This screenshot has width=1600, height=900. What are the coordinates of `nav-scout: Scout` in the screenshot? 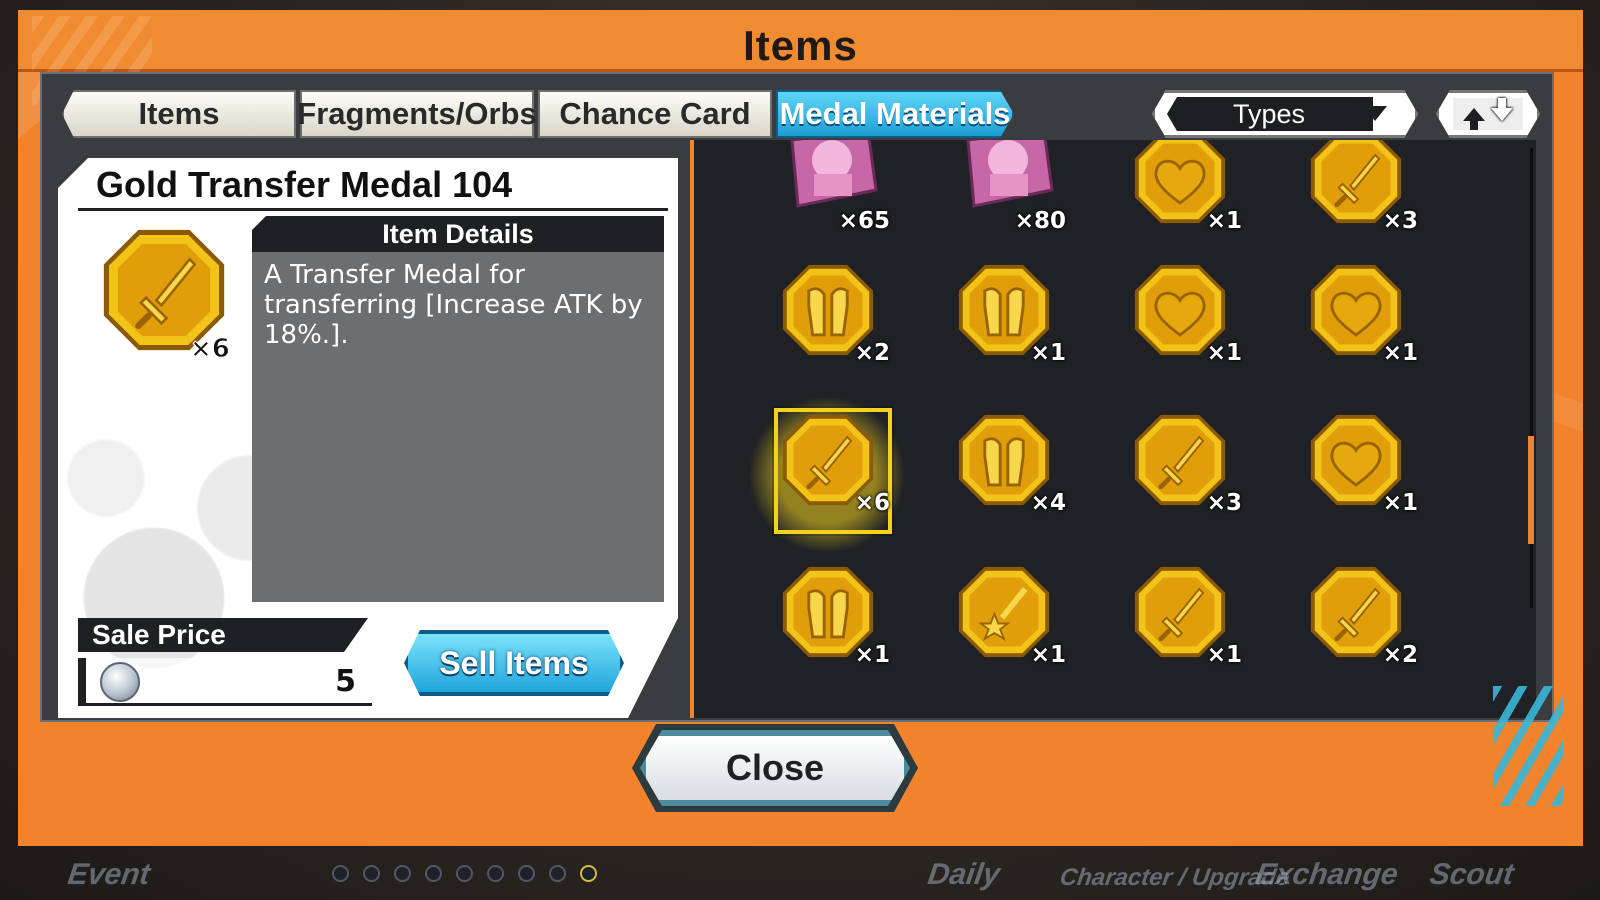 It's located at (1472, 875).